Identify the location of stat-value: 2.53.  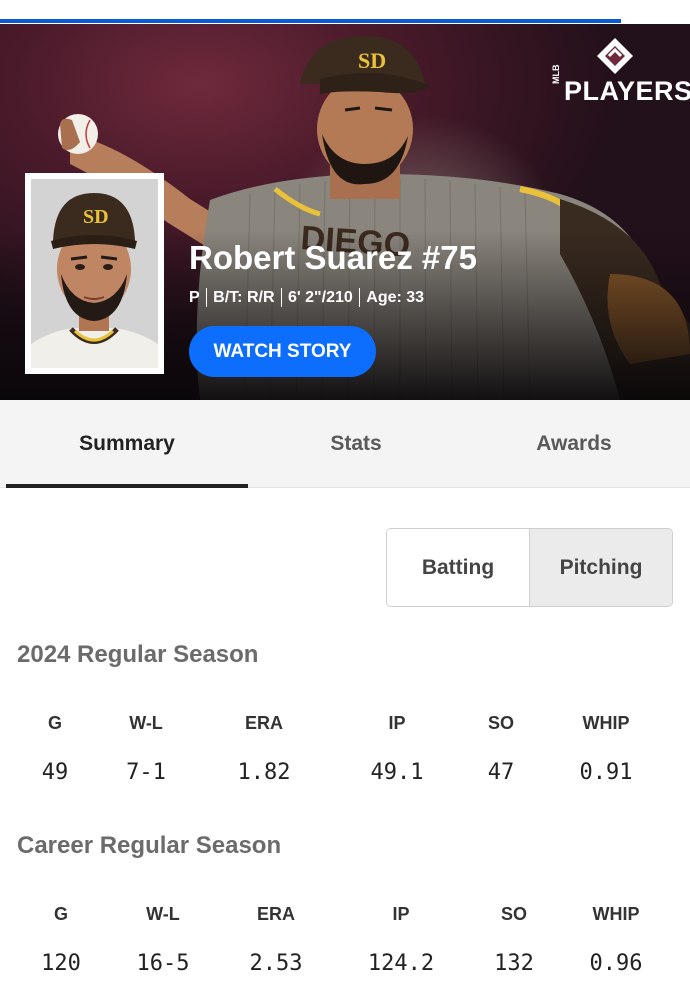
(276, 963).